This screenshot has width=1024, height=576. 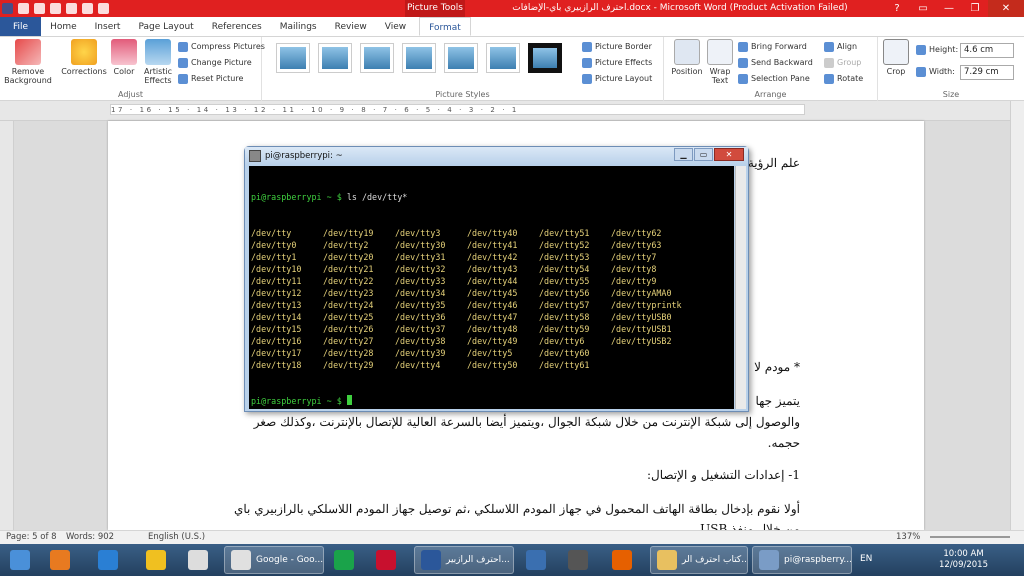 What do you see at coordinates (221, 47) in the screenshot?
I see `compress-pictures-button: Compress Pictures` at bounding box center [221, 47].